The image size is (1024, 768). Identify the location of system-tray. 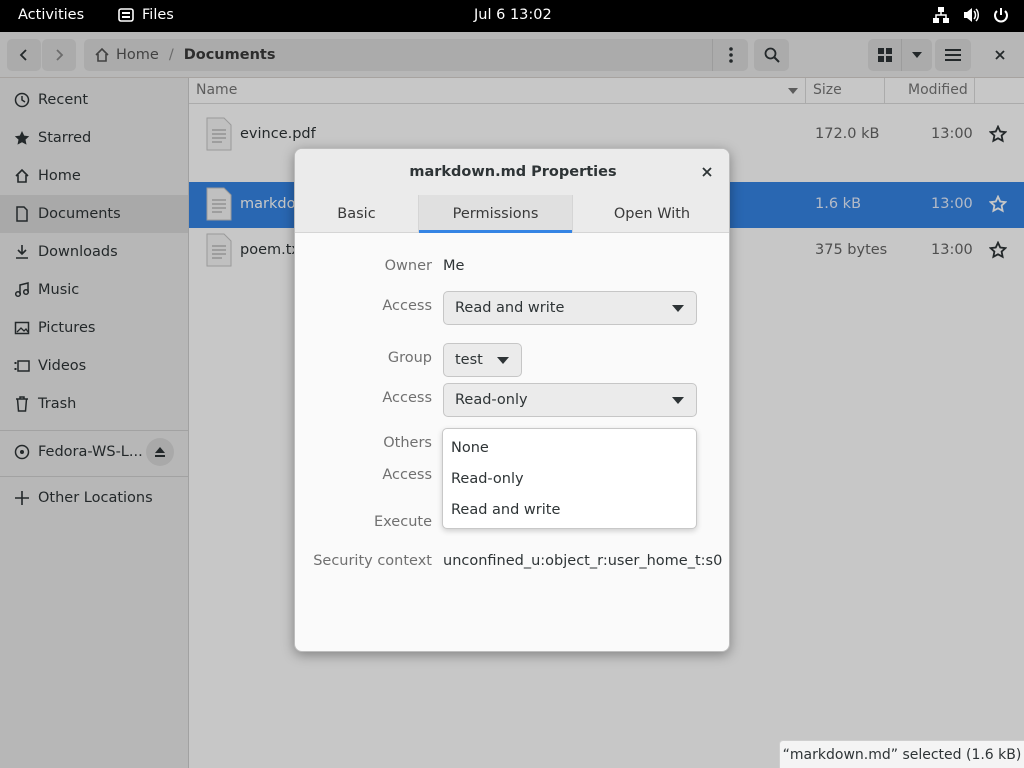
(971, 15).